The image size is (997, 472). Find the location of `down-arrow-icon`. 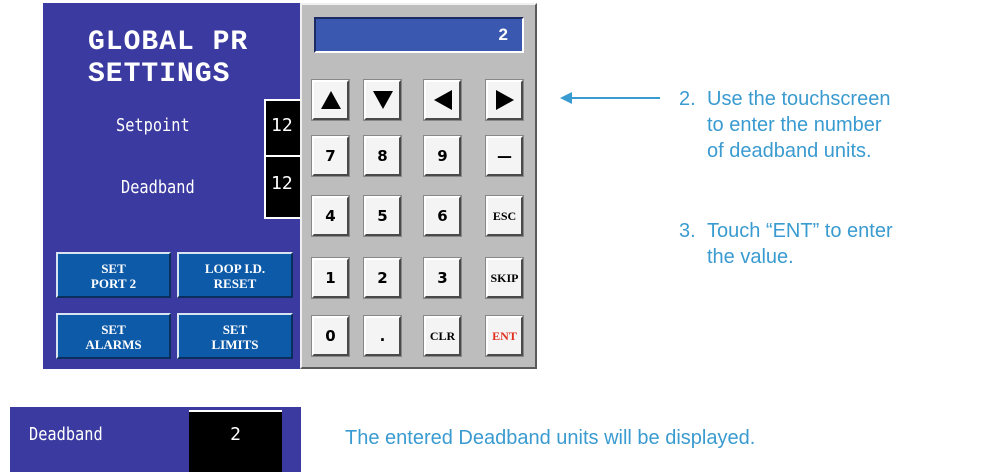

down-arrow-icon is located at coordinates (382, 100).